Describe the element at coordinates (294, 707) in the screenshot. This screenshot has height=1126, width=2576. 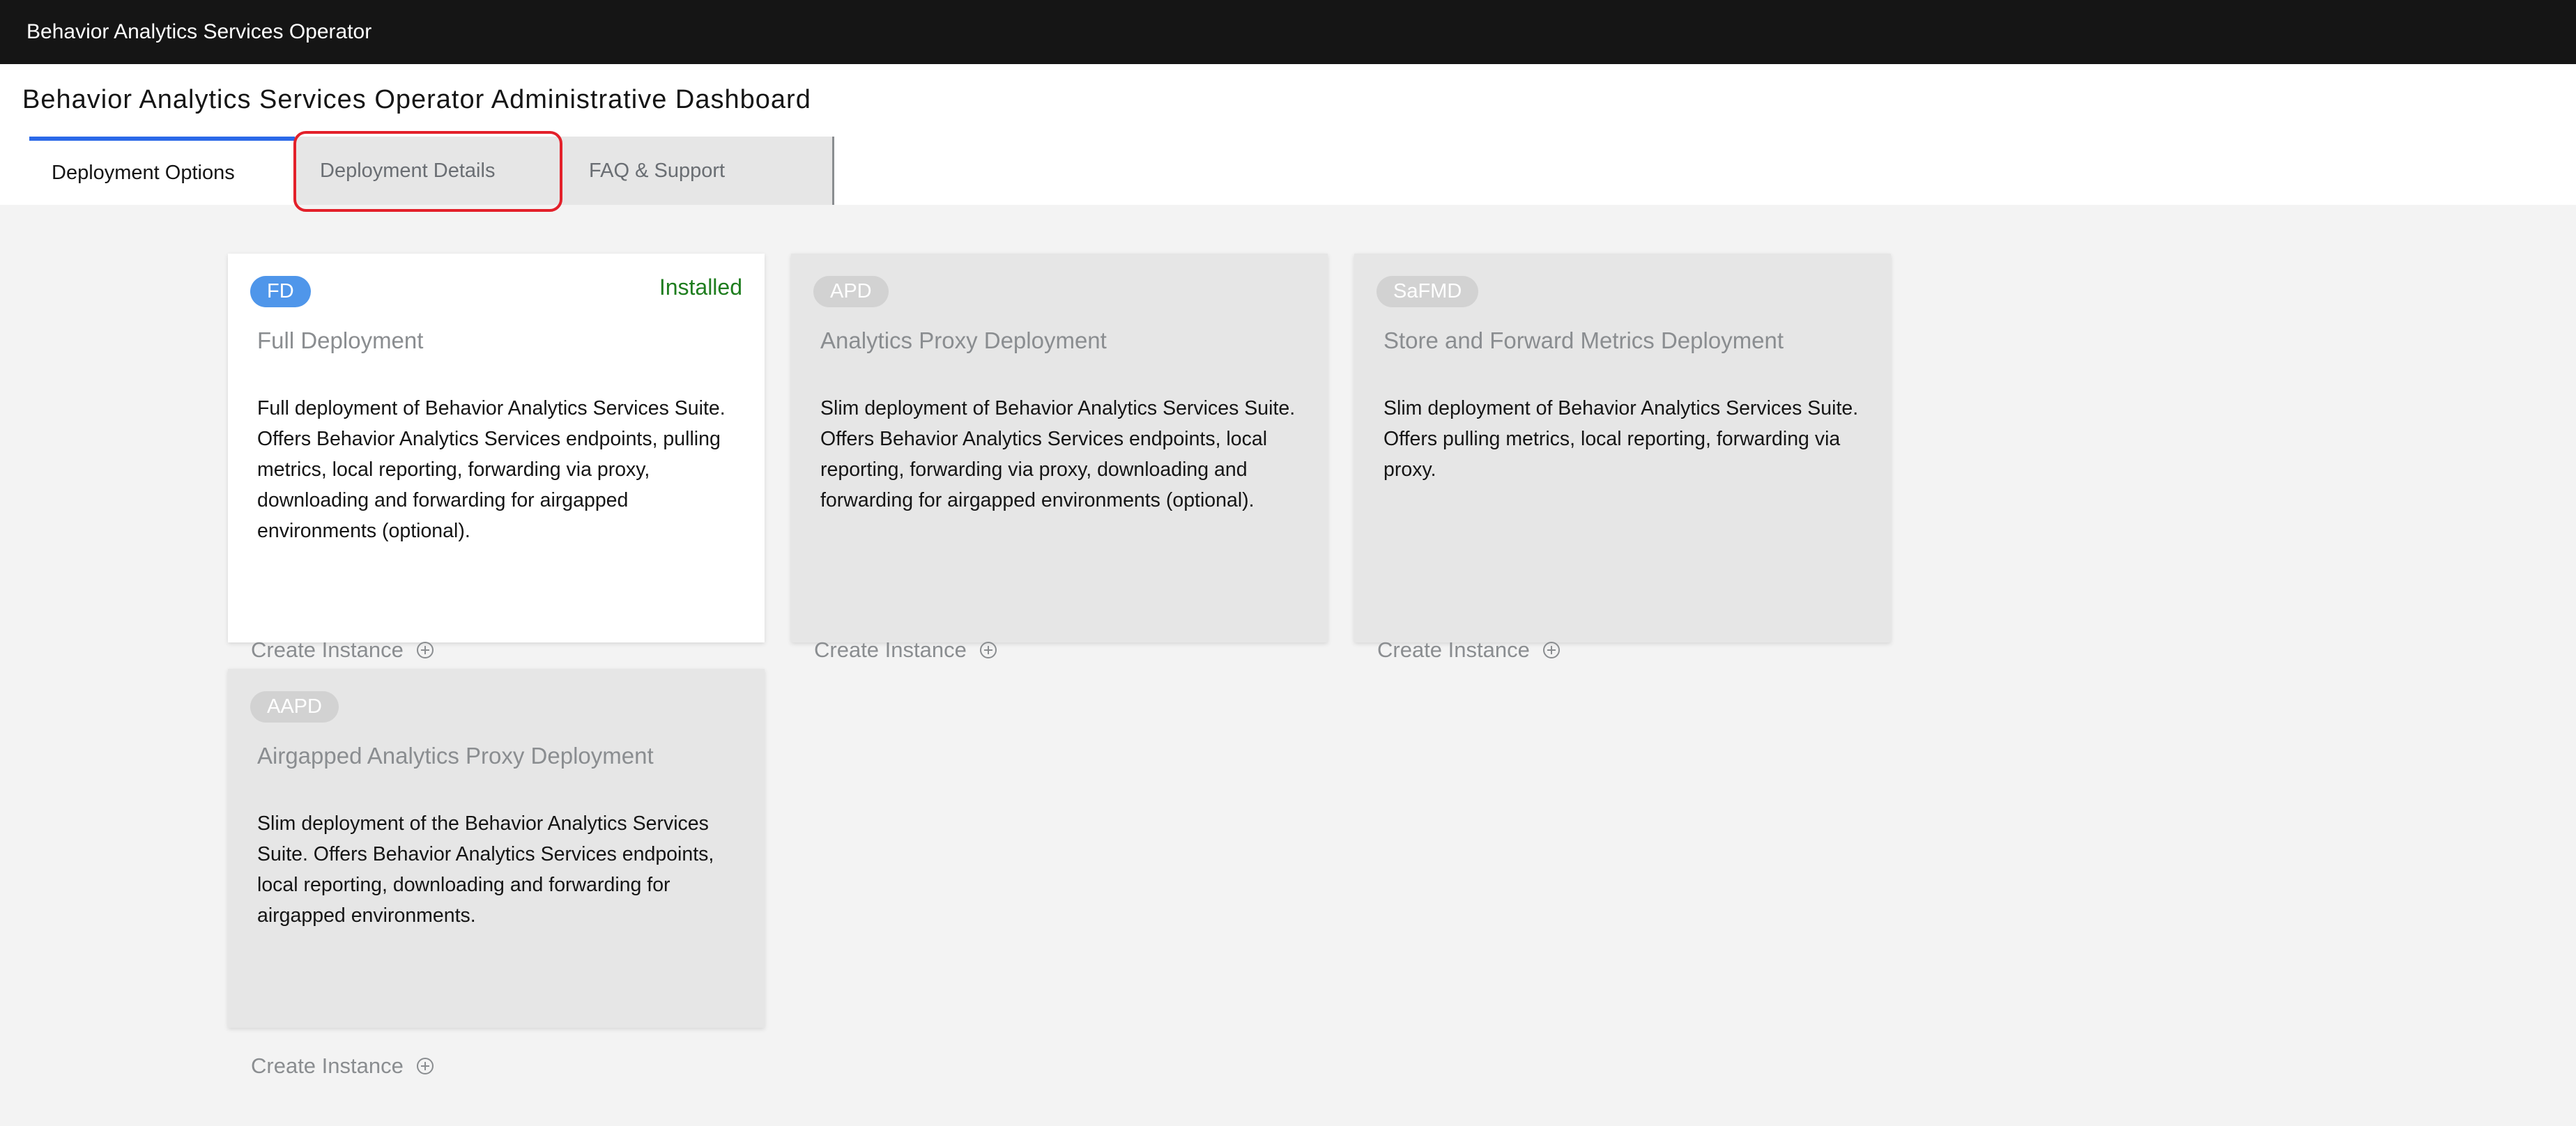
I see `deployment-badge: AAPD` at that location.